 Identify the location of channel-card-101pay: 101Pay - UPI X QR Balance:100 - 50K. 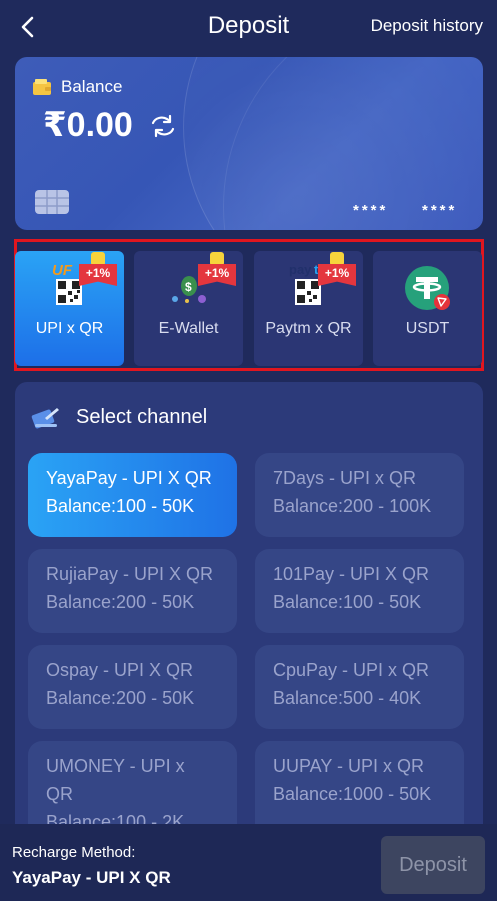
(359, 591).